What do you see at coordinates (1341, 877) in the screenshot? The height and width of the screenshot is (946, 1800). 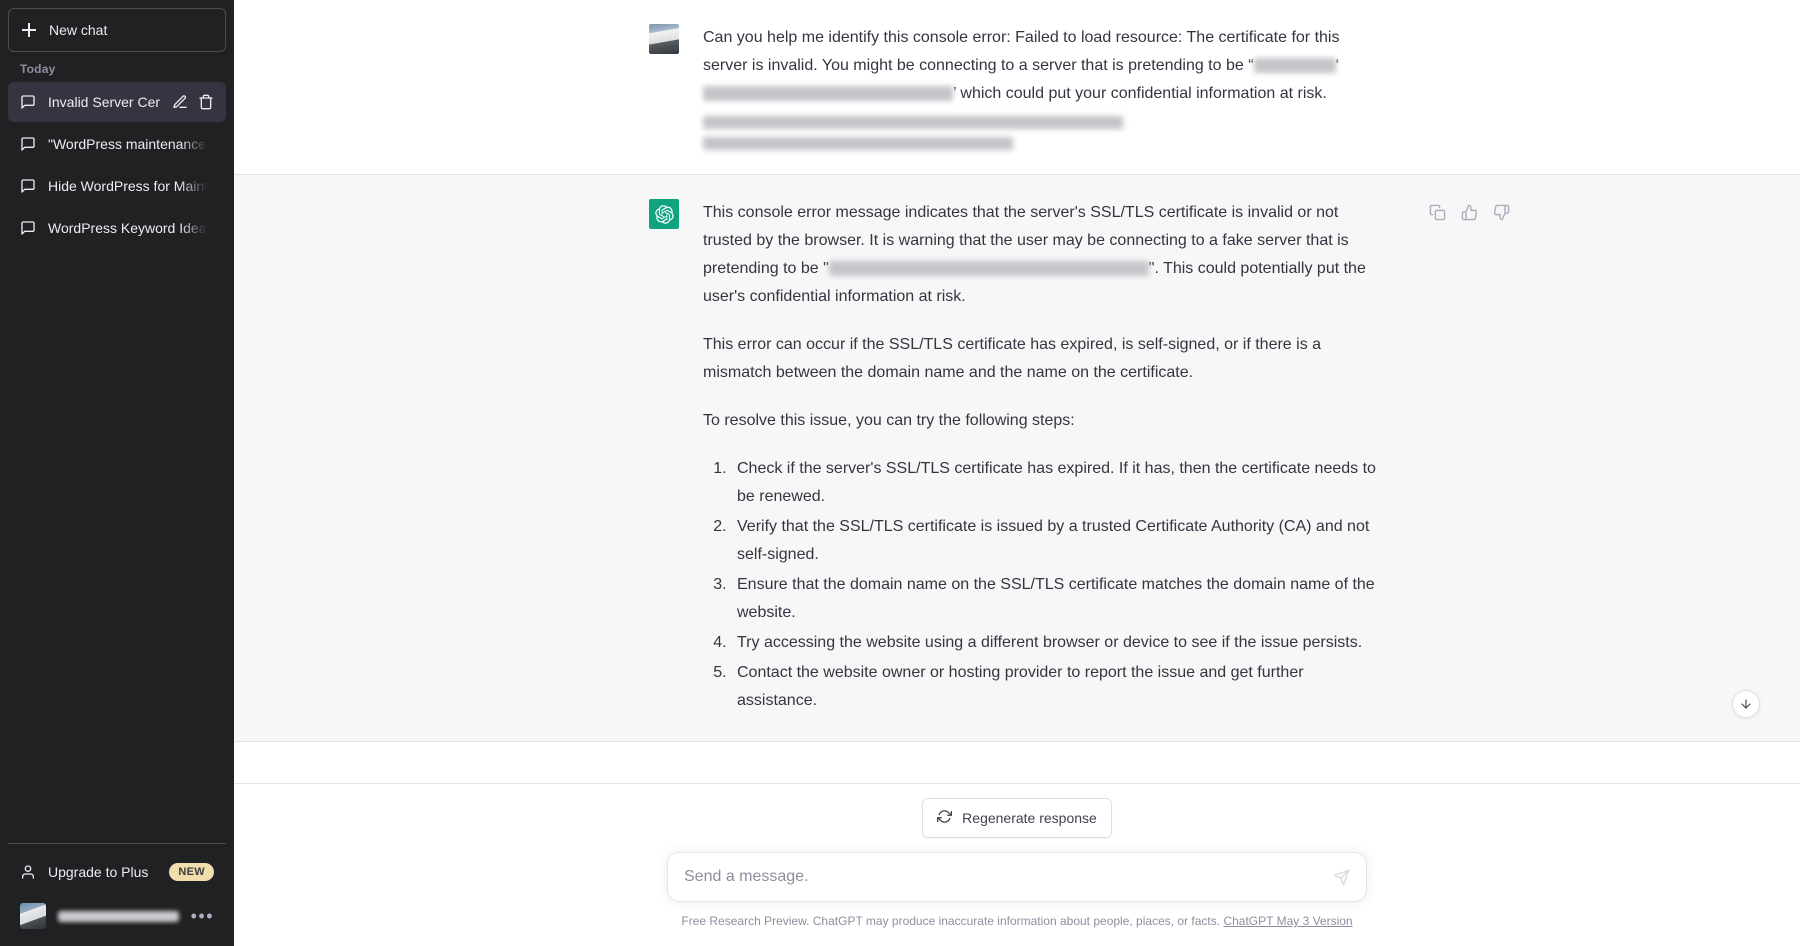 I see `send-icon` at bounding box center [1341, 877].